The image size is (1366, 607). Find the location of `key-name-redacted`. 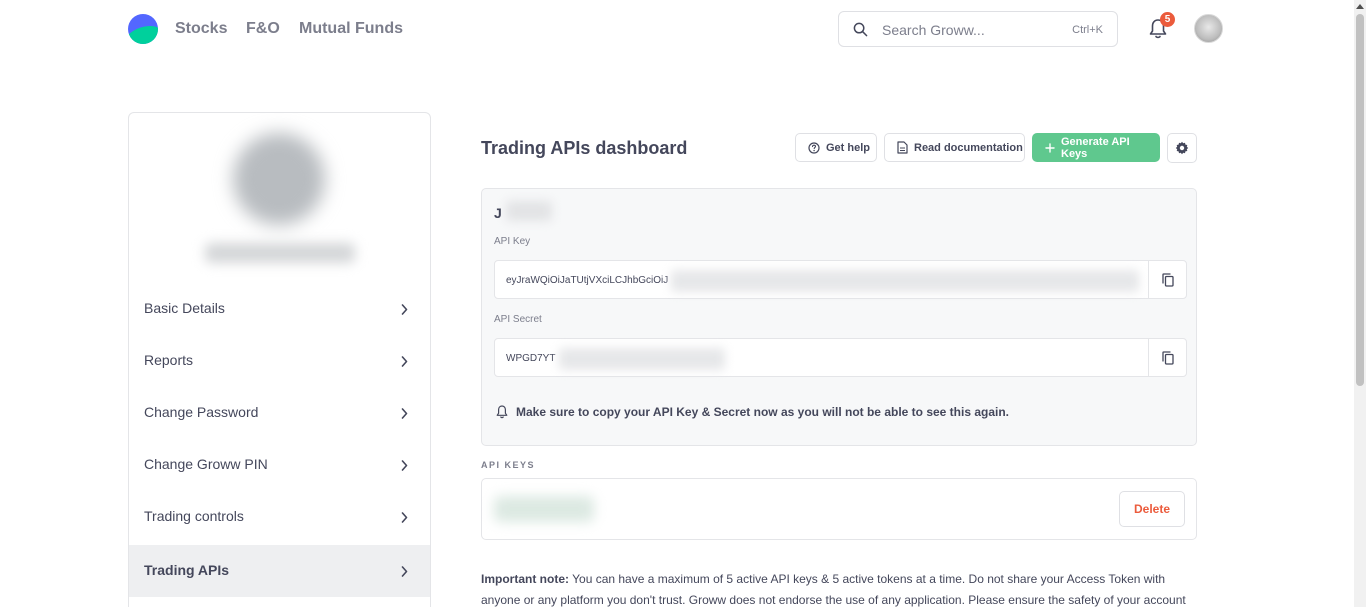

key-name-redacted is located at coordinates (529, 211).